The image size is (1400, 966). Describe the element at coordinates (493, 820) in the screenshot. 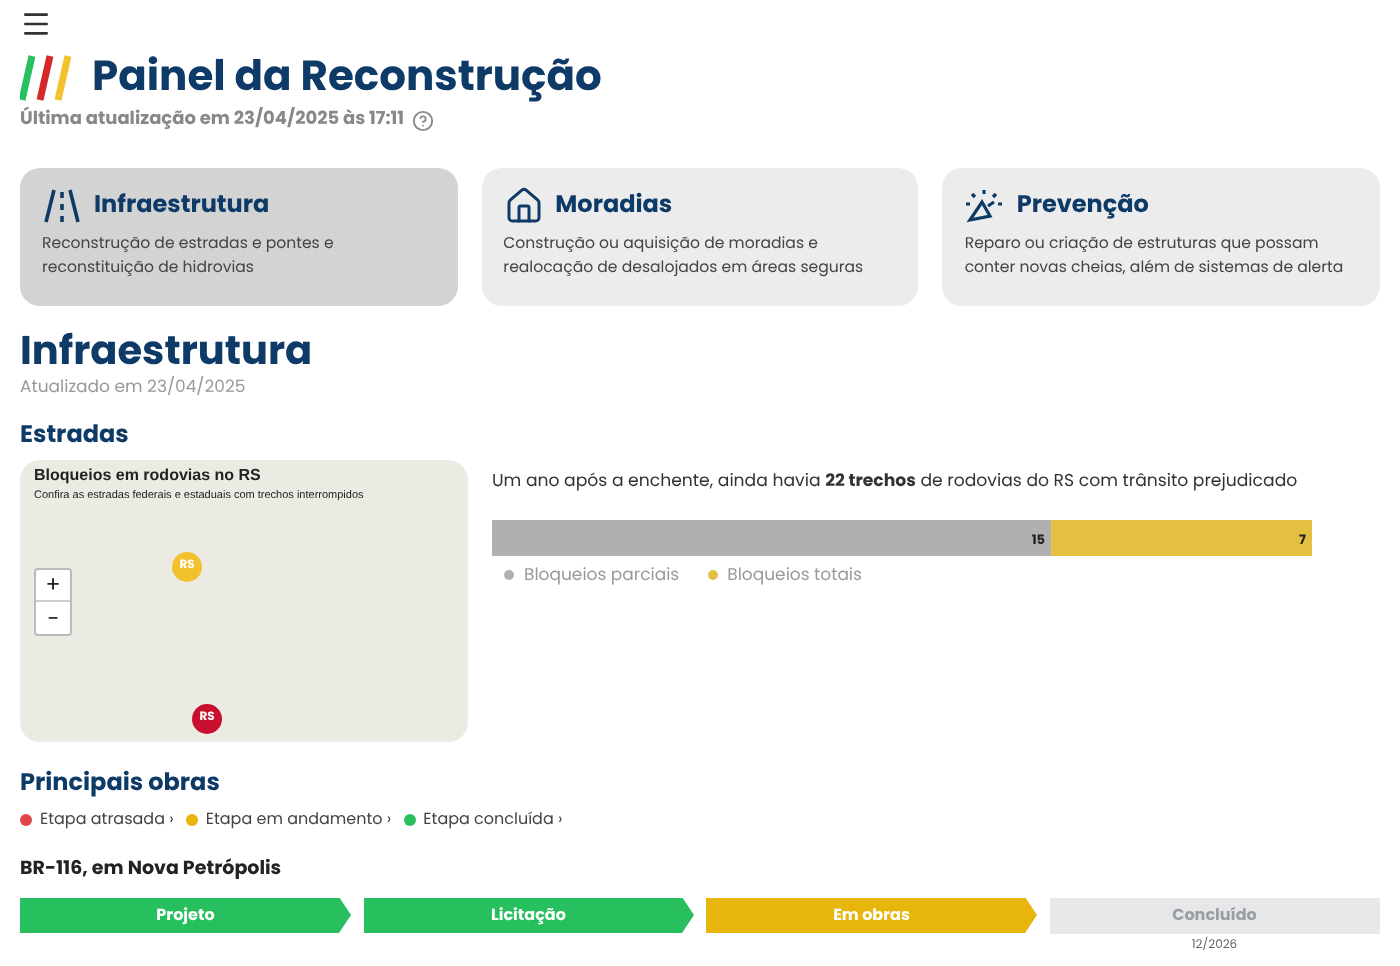

I see `status-link: Etapa concluída ›` at that location.